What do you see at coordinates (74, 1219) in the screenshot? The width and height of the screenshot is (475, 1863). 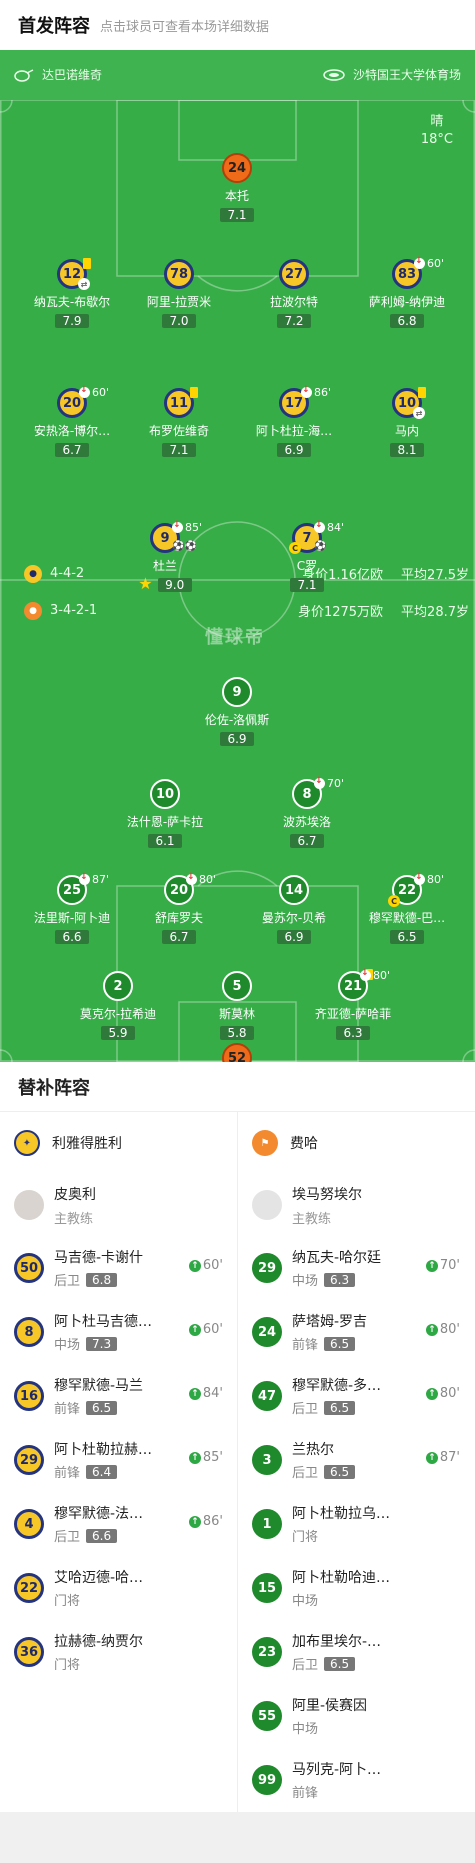 I see `coach-role: 主教练` at bounding box center [74, 1219].